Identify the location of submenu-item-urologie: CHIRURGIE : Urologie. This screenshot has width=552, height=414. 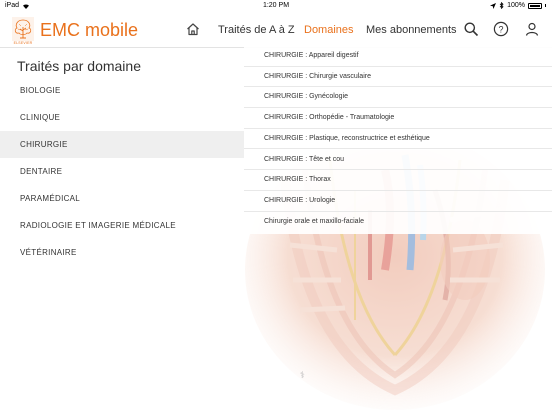
(398, 201).